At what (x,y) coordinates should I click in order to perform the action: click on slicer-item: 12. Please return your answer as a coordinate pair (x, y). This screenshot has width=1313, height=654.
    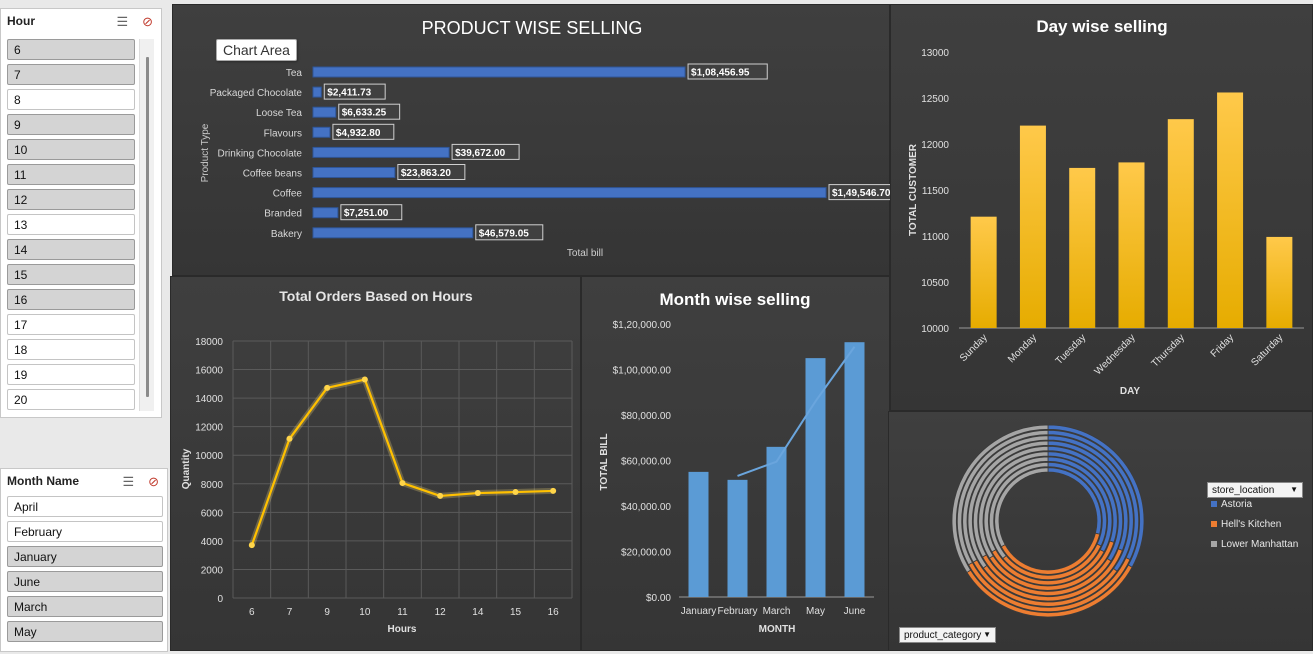
    Looking at the image, I should click on (71, 199).